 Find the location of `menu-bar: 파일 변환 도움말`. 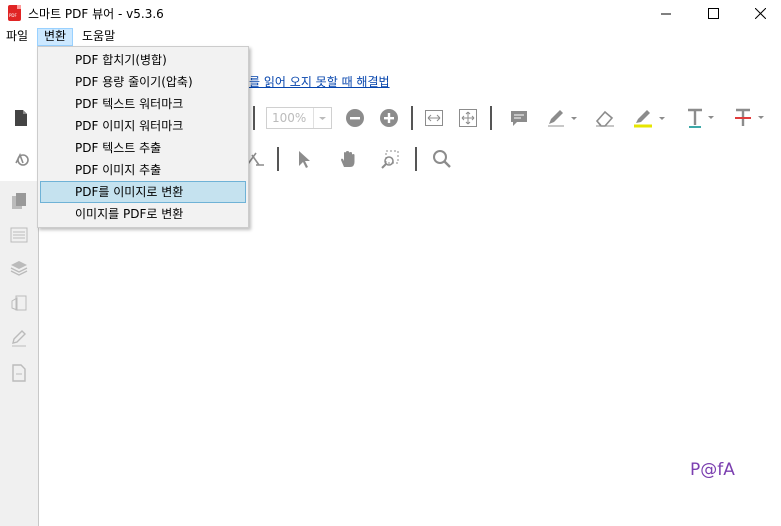

menu-bar: 파일 변환 도움말 is located at coordinates (390, 37).